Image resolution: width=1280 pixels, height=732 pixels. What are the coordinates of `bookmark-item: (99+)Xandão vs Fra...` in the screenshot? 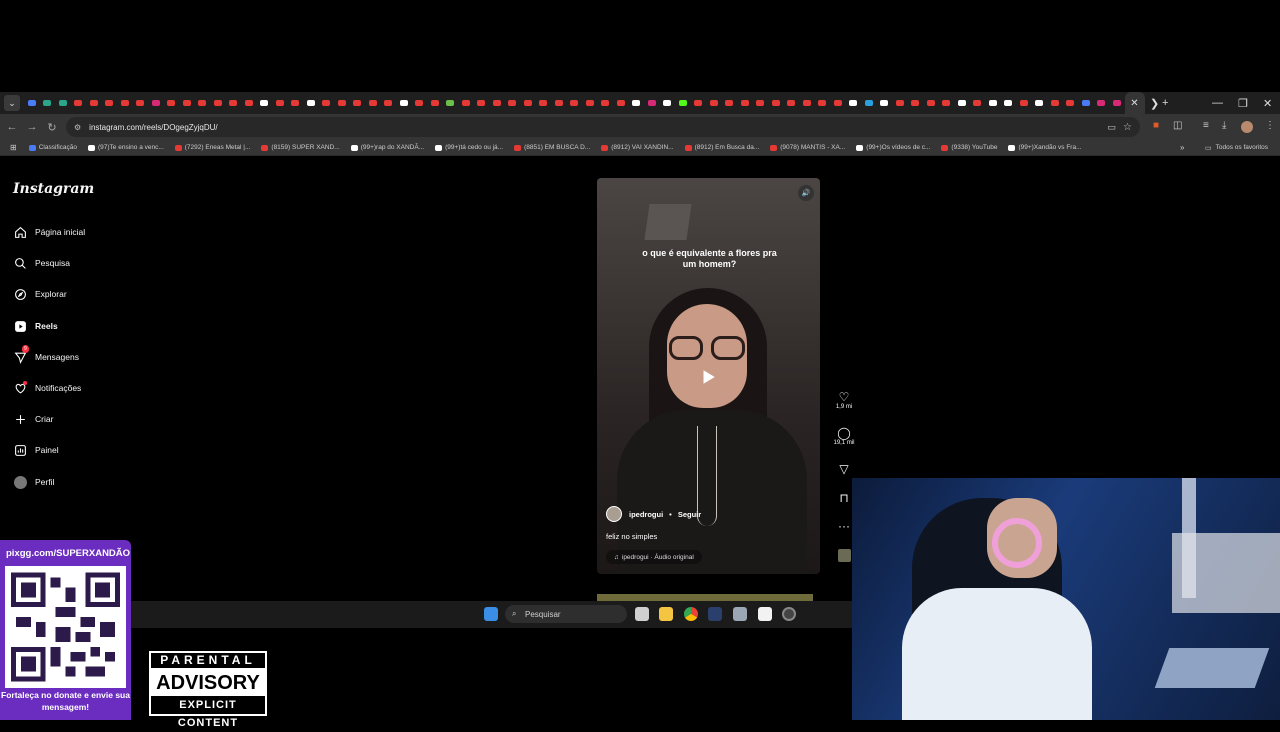 It's located at (1045, 147).